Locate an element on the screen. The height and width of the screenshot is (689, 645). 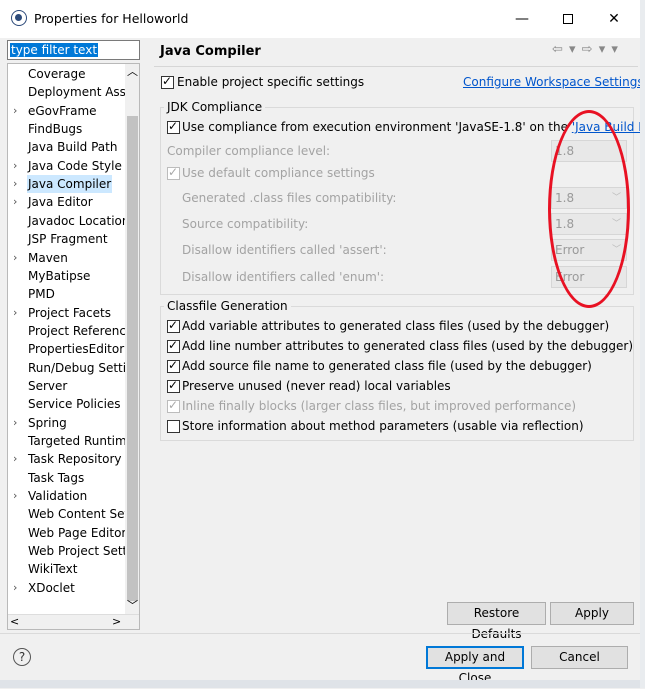
scroll-left-icon: < is located at coordinates (14, 621).